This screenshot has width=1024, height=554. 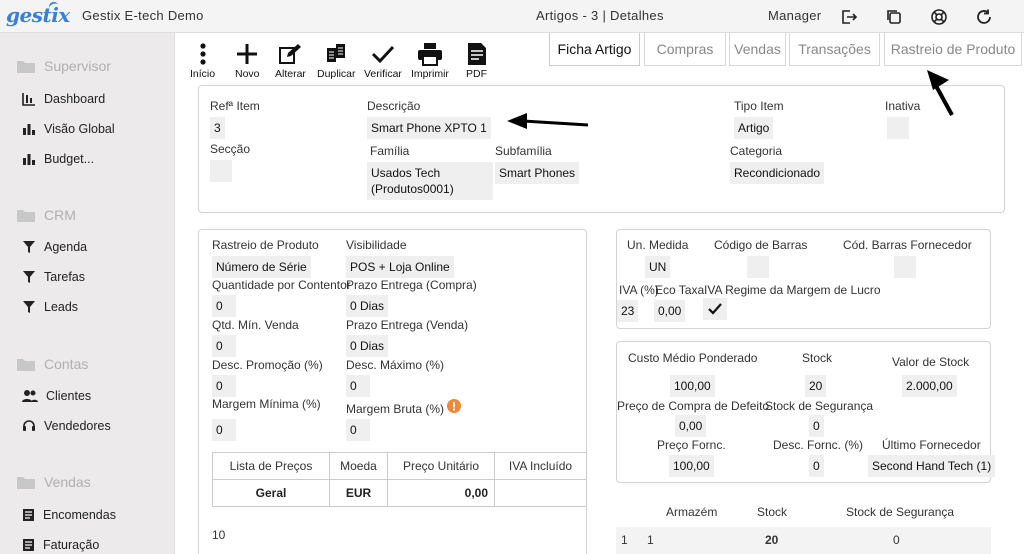 What do you see at coordinates (594, 49) in the screenshot?
I see `tab-ficha-artigo: Ficha Artigo` at bounding box center [594, 49].